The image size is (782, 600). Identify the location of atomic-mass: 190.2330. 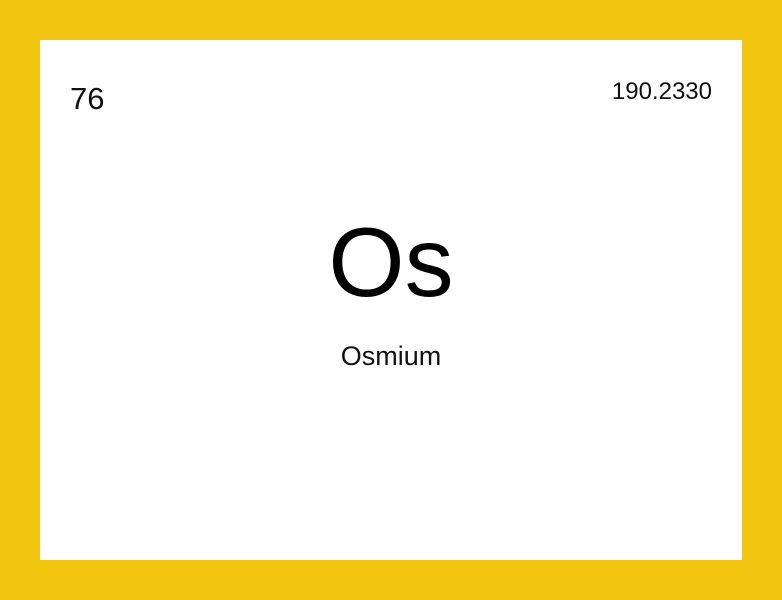
(661, 91).